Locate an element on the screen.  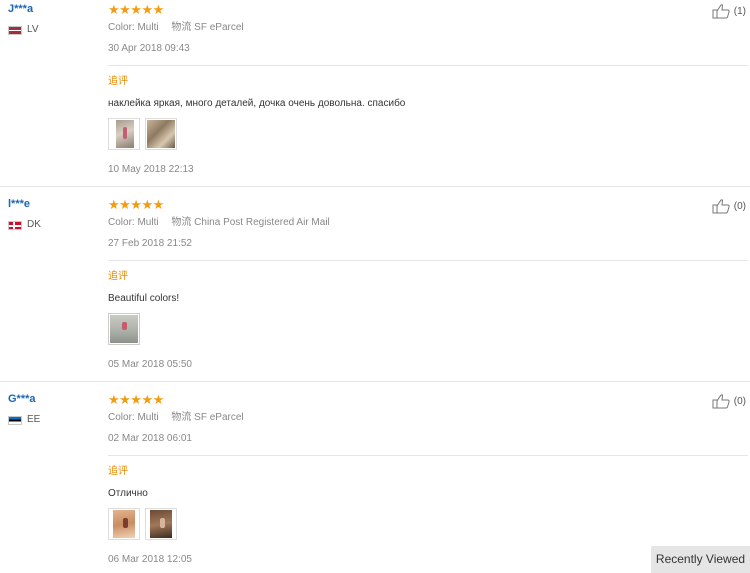
follow-up-text: Beautiful colors! is located at coordinates (144, 298).